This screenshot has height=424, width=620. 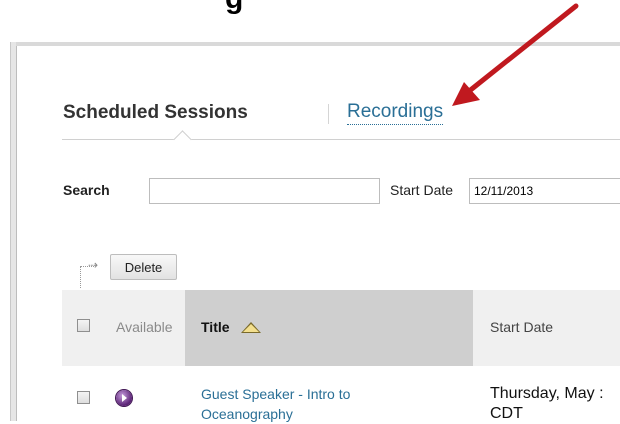 What do you see at coordinates (124, 398) in the screenshot?
I see `purple-arrow-circle-icon` at bounding box center [124, 398].